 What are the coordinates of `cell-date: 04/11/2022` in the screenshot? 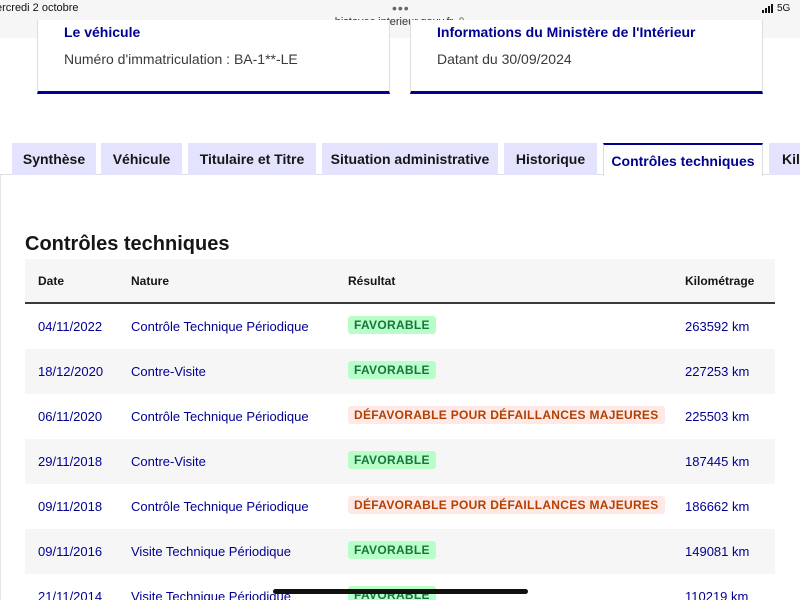 It's located at (70, 326).